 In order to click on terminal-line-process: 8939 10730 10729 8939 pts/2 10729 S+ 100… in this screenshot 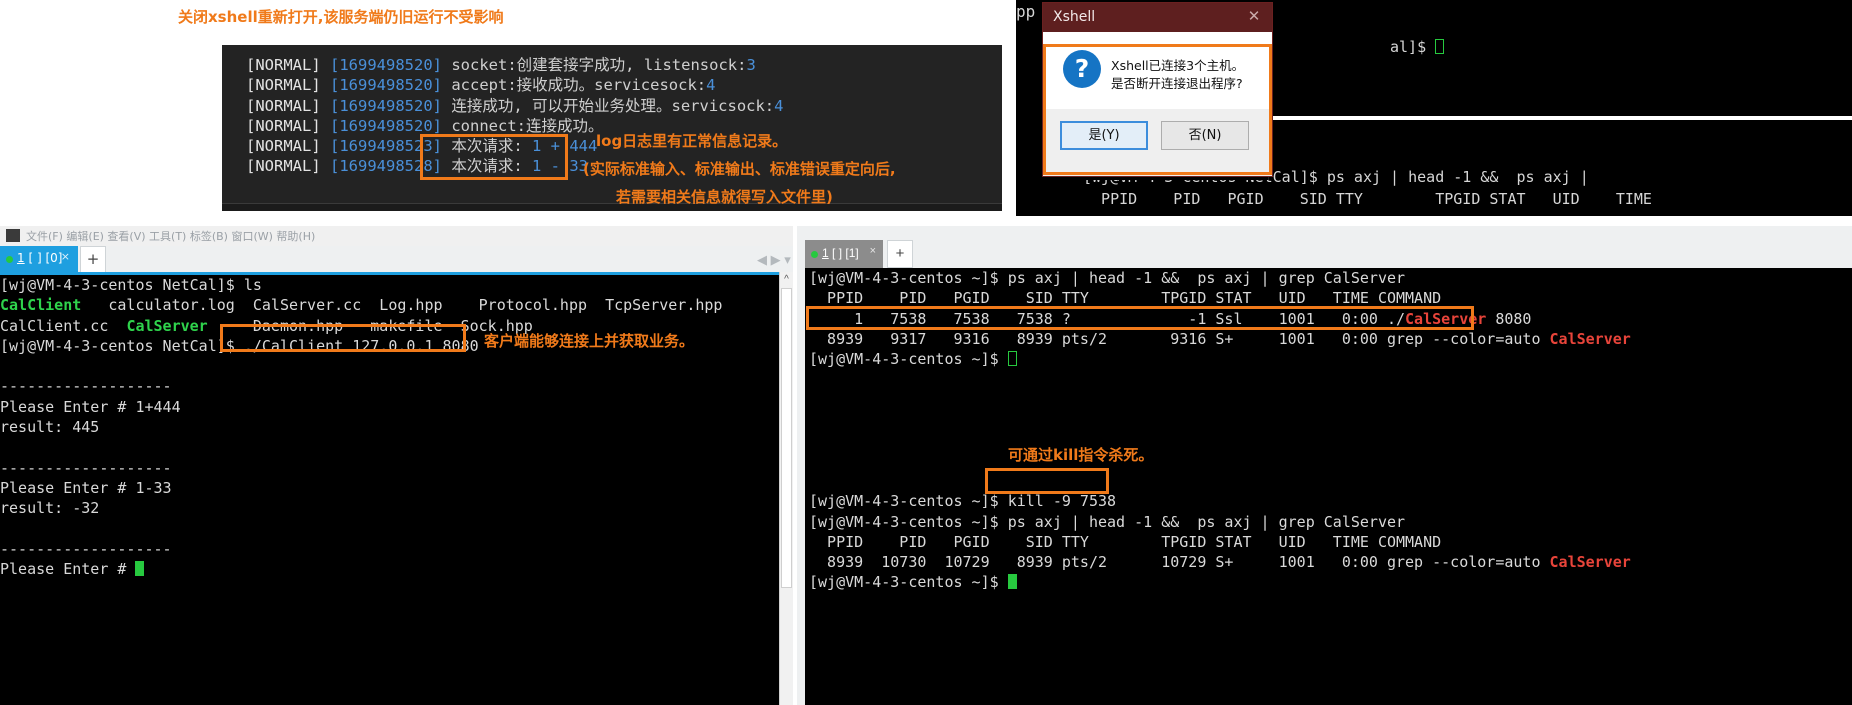, I will do `click(1220, 562)`.